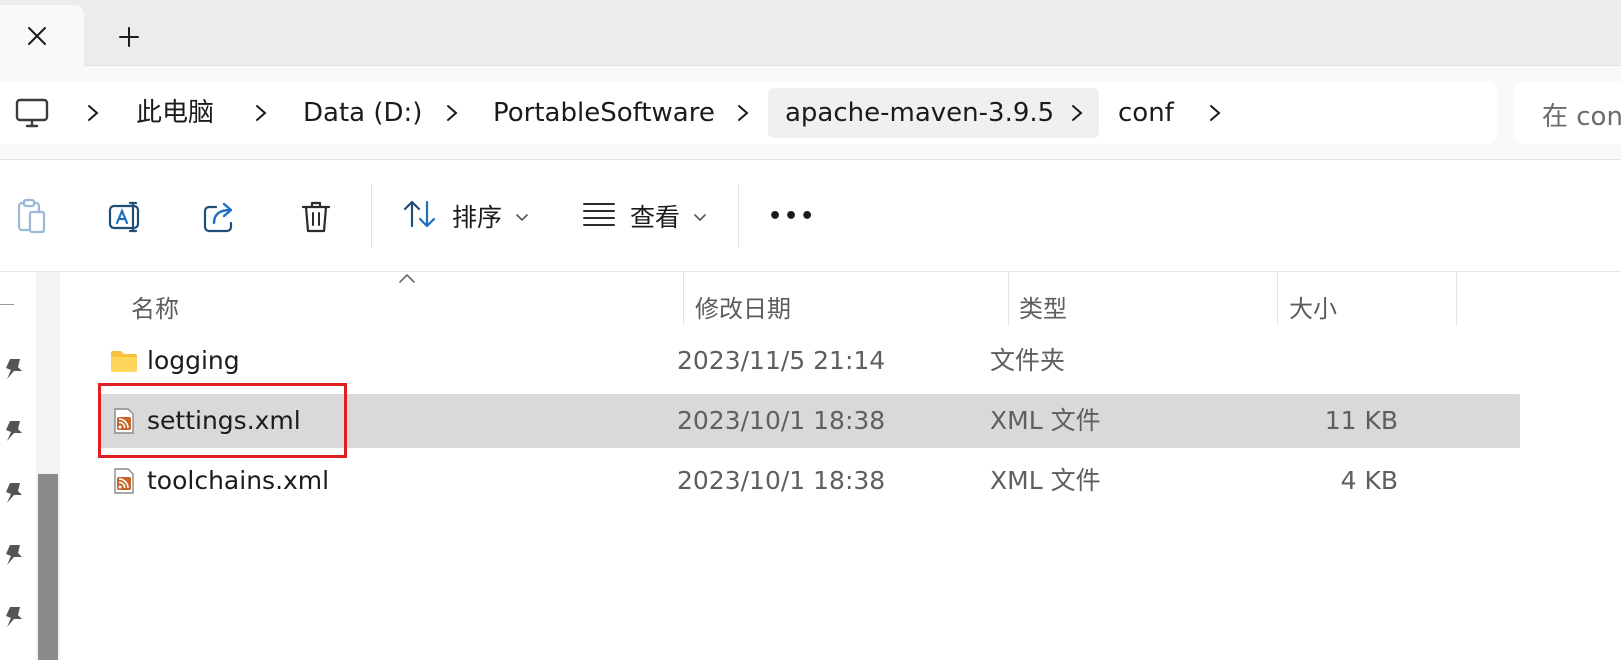 This screenshot has height=660, width=1621. Describe the element at coordinates (1146, 113) in the screenshot. I see `breadcrumb-item-conf: conf` at that location.